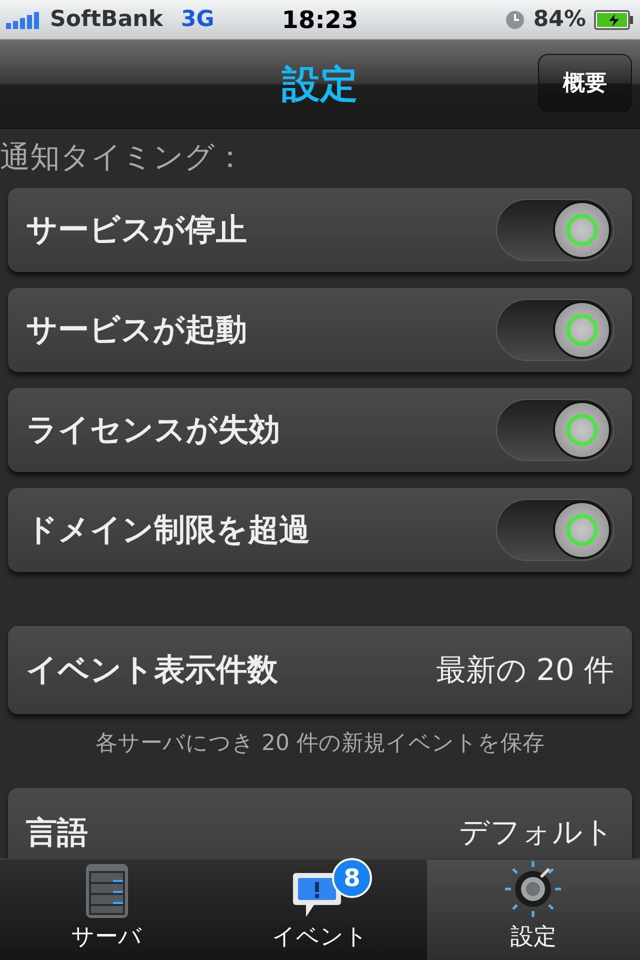 The width and height of the screenshot is (640, 960). I want to click on setting-value: 最新の 20 件, so click(525, 671).